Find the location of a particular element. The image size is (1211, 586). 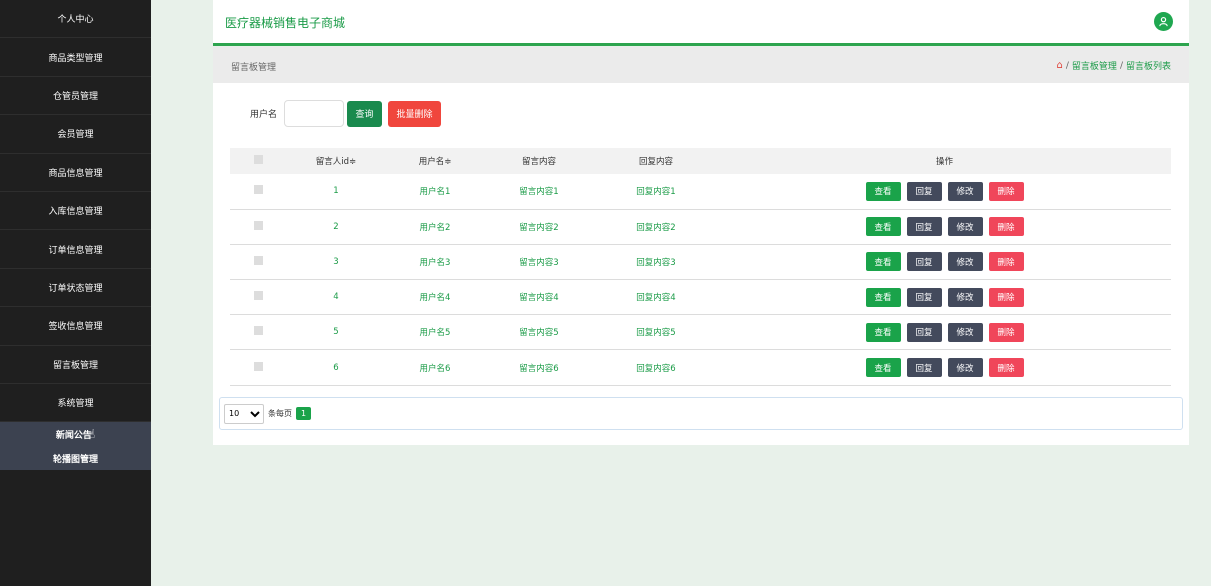

page-size-label: 条每页 is located at coordinates (280, 413).